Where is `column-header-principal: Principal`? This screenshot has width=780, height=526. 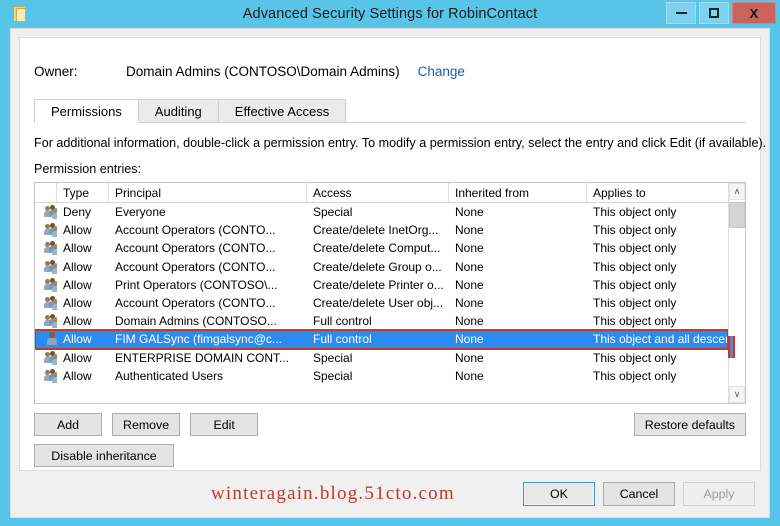
column-header-principal: Principal is located at coordinates (208, 192).